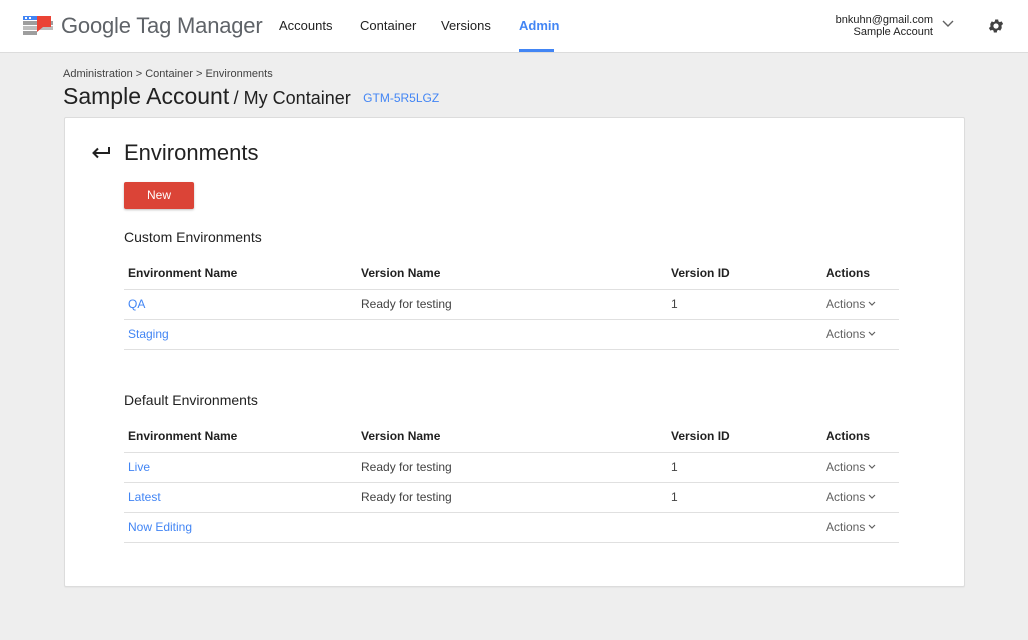 The width and height of the screenshot is (1028, 640). What do you see at coordinates (401, 98) in the screenshot?
I see `container-id-link: GTM-5R5LGZ` at bounding box center [401, 98].